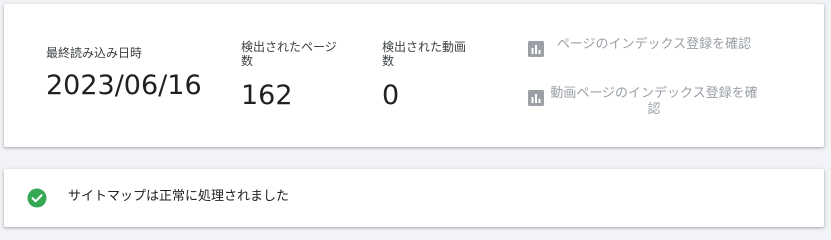 The image size is (831, 240). I want to click on check-circle-icon, so click(37, 198).